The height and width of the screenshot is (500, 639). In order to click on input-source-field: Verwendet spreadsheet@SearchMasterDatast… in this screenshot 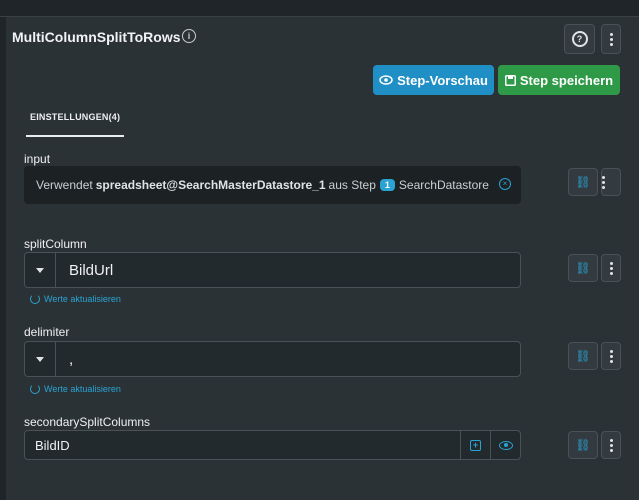, I will do `click(272, 185)`.